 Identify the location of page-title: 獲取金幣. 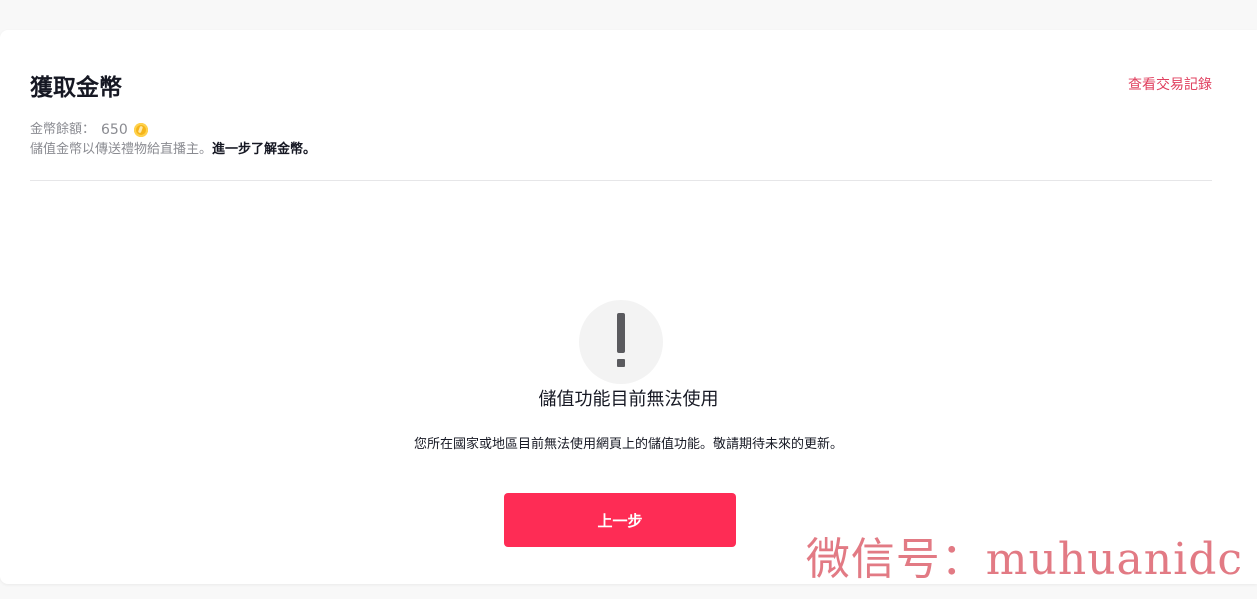
(76, 88).